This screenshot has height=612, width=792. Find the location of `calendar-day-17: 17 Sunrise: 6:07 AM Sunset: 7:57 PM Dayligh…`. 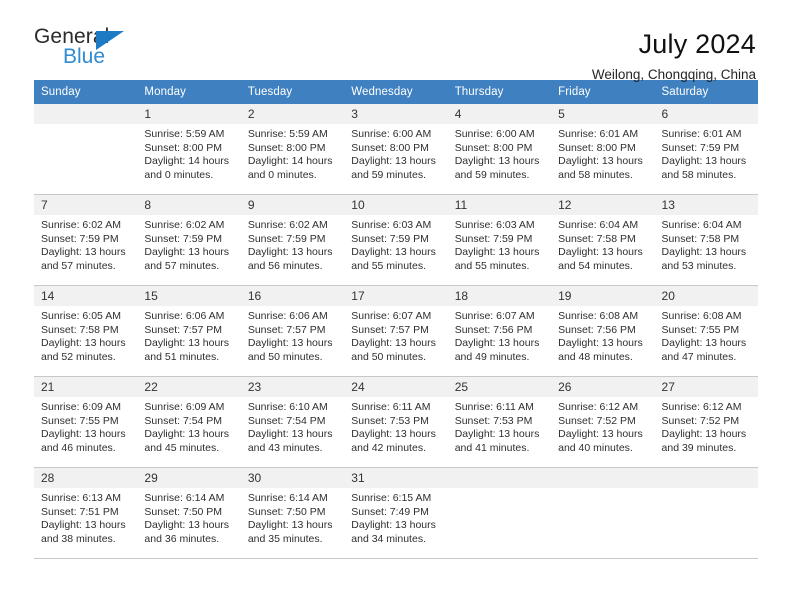

calendar-day-17: 17 Sunrise: 6:07 AM Sunset: 7:57 PM Dayligh… is located at coordinates (396, 331).